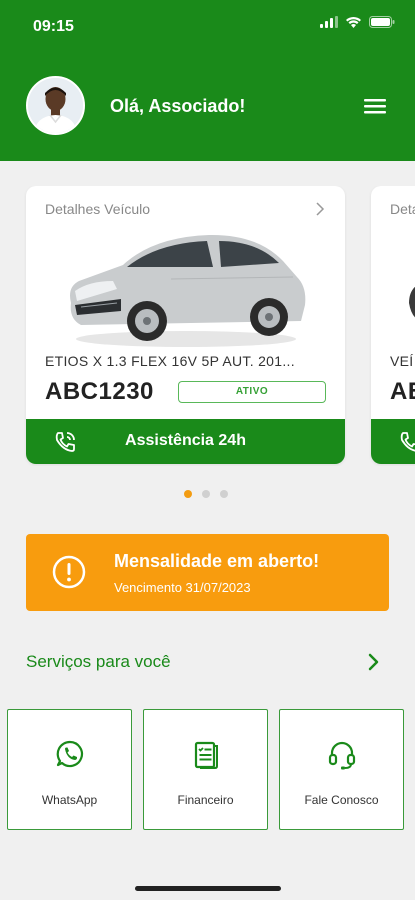 The image size is (415, 900). I want to click on car-image, so click(188, 290).